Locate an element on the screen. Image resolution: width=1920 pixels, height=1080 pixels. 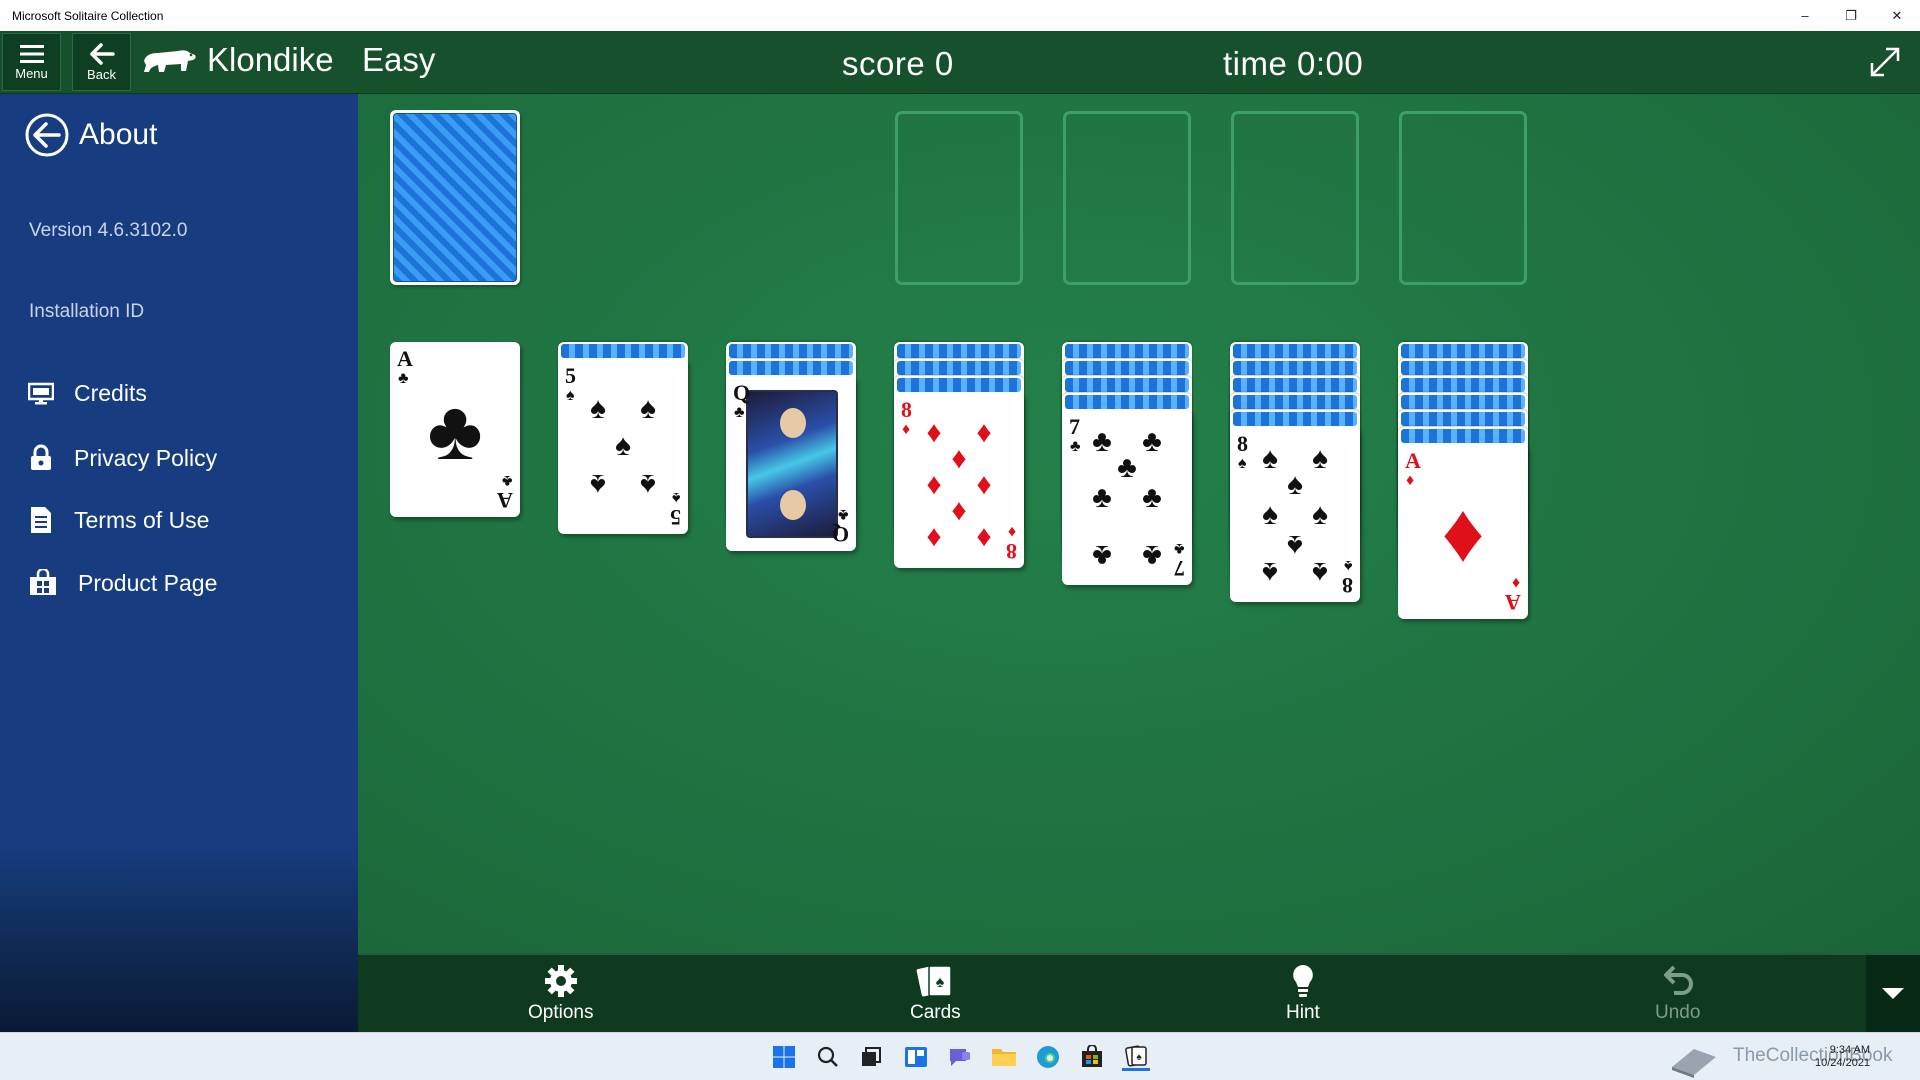
stock-pile is located at coordinates (455, 197).